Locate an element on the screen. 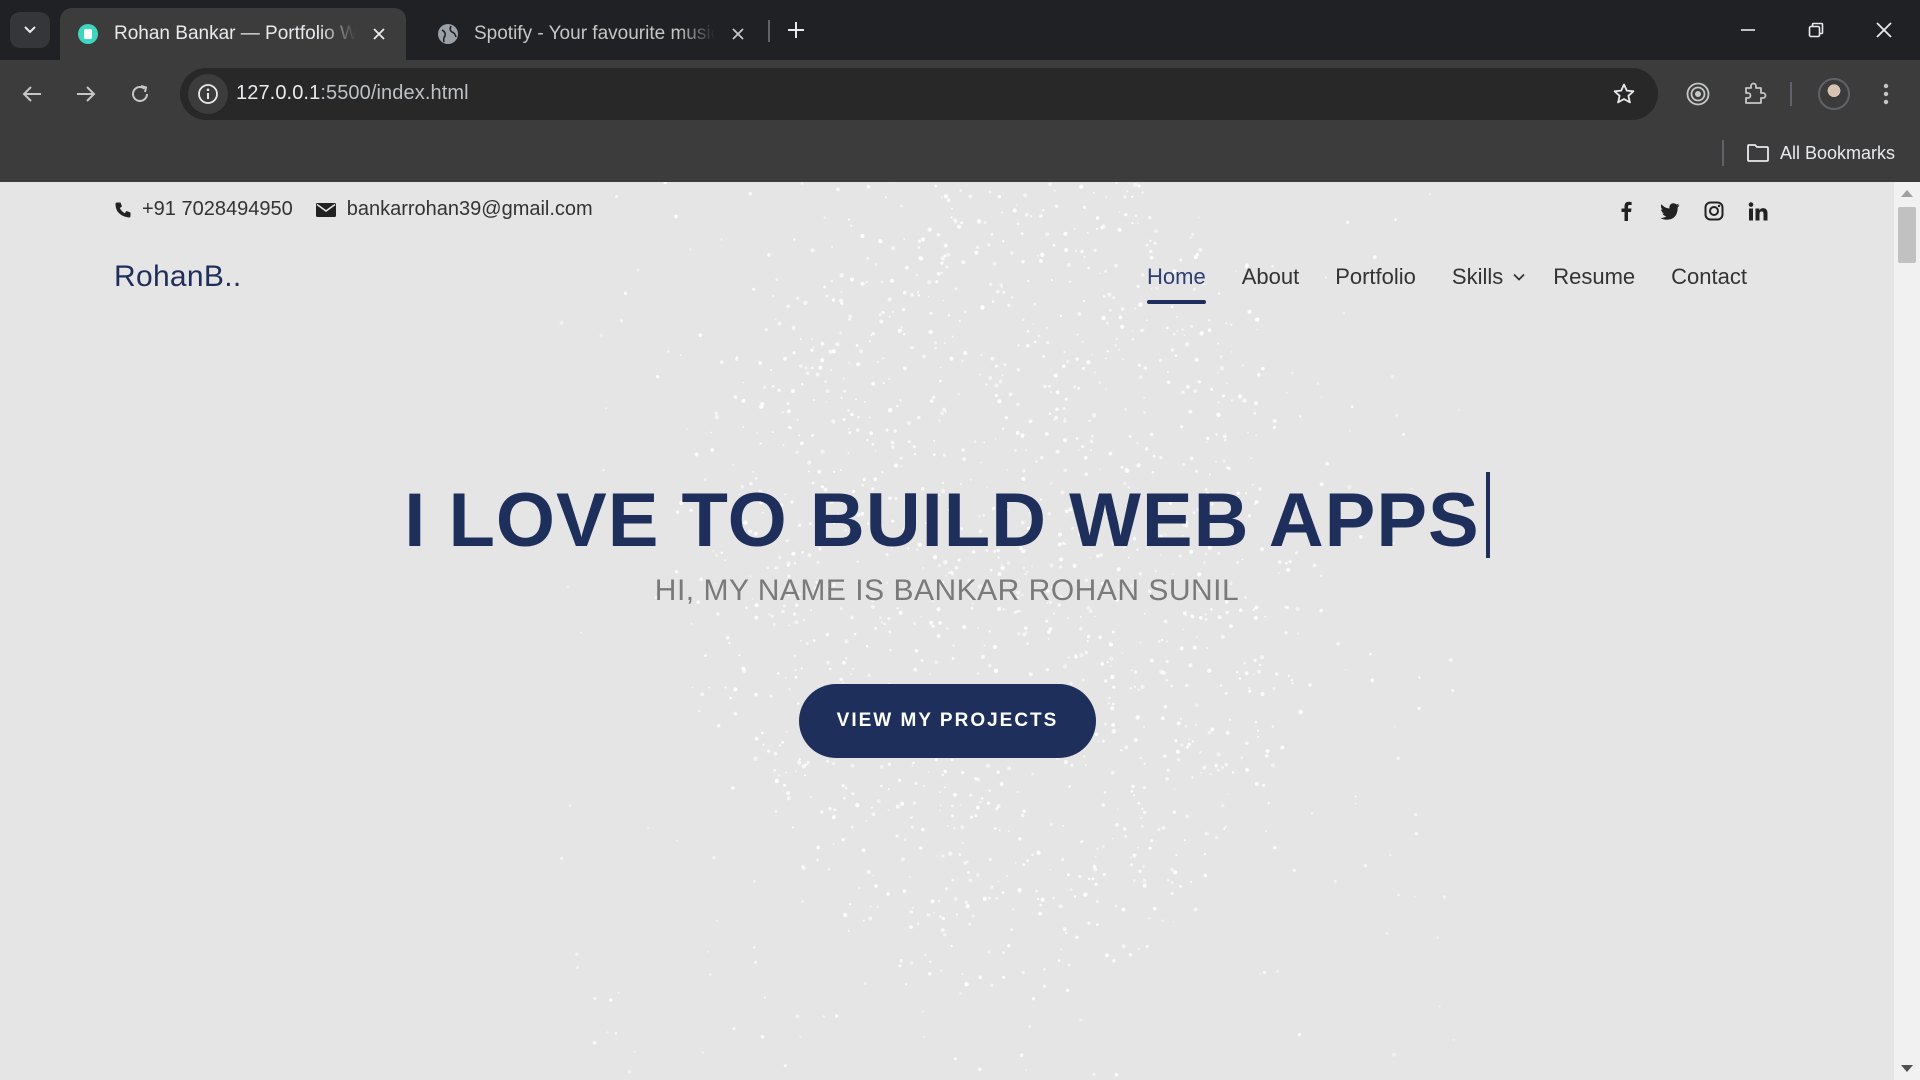  tab-spotify: Spotify - Your favourite music is here is located at coordinates (592, 34).